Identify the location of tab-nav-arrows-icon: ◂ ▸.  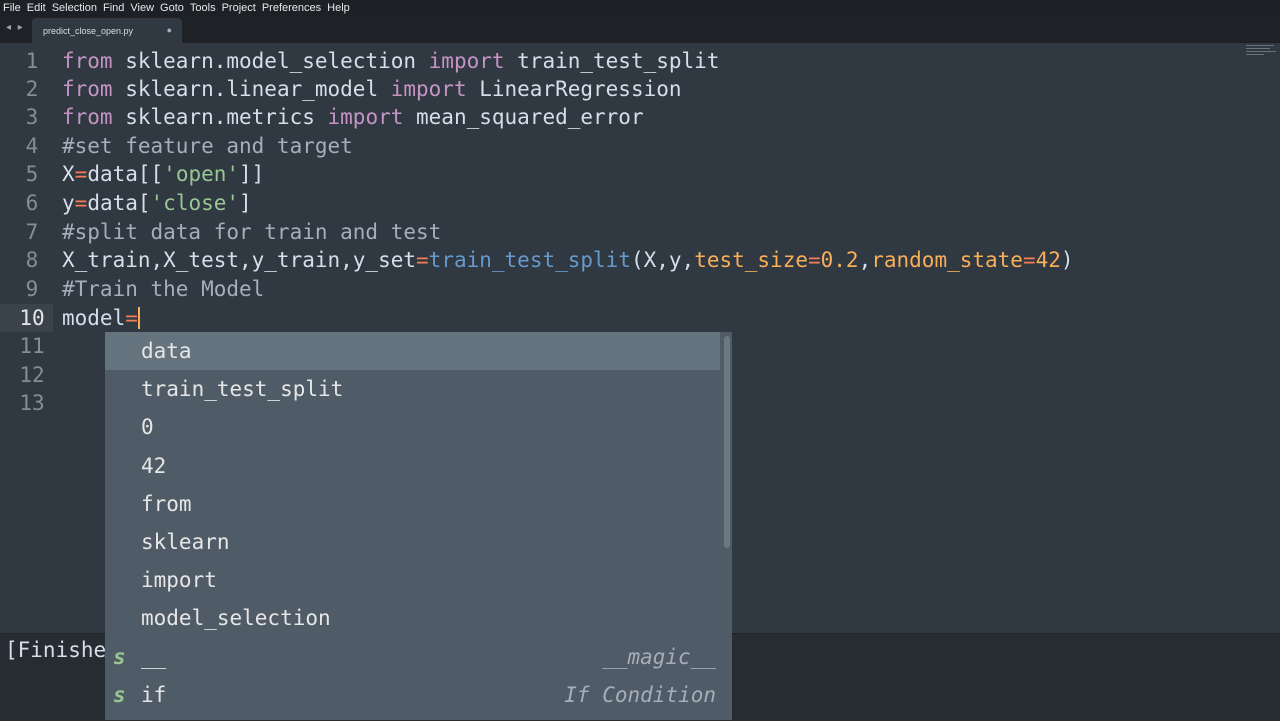
(15, 27).